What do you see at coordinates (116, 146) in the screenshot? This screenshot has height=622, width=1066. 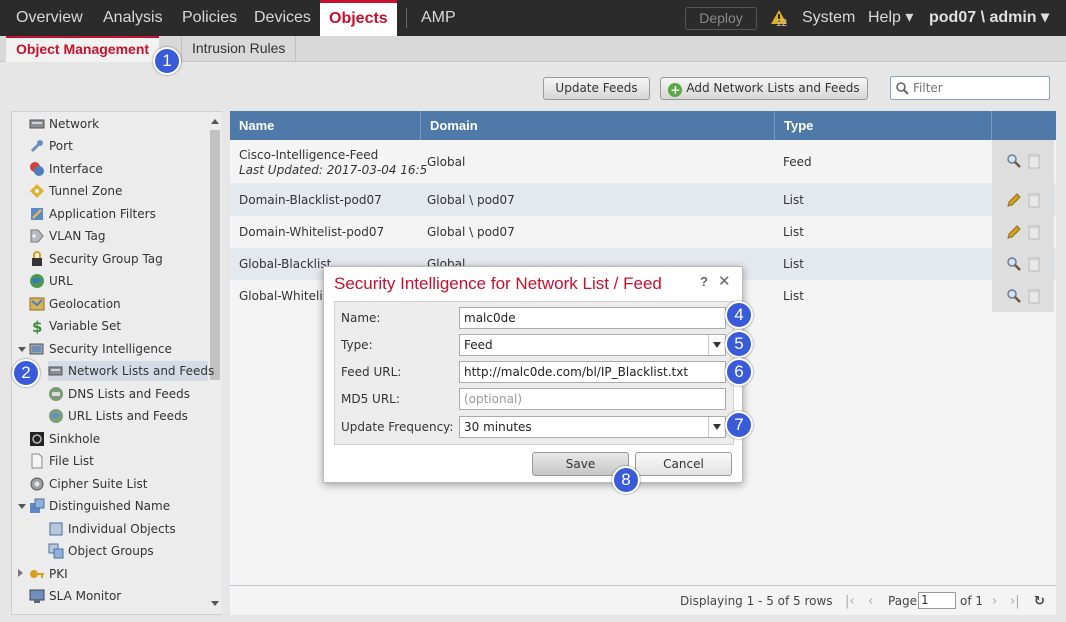 I see `sidebar-item-port: Port` at bounding box center [116, 146].